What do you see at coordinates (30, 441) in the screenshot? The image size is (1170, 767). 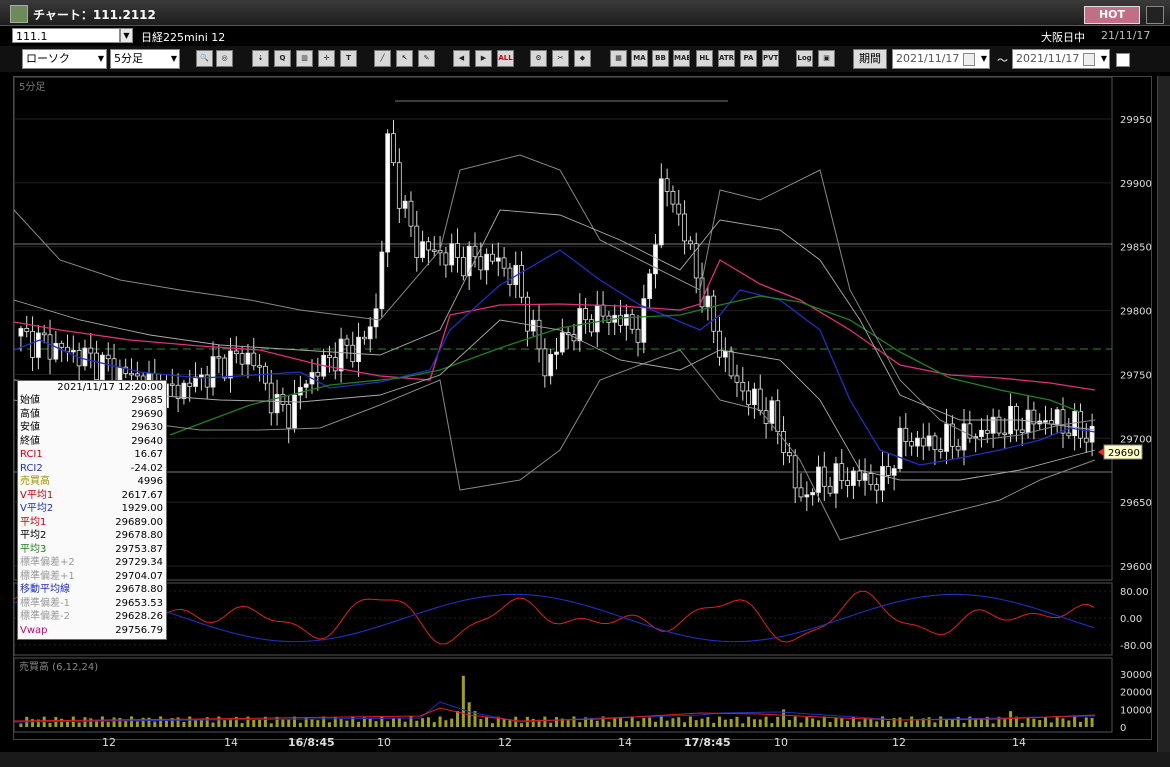 I see `info-key: 終値` at bounding box center [30, 441].